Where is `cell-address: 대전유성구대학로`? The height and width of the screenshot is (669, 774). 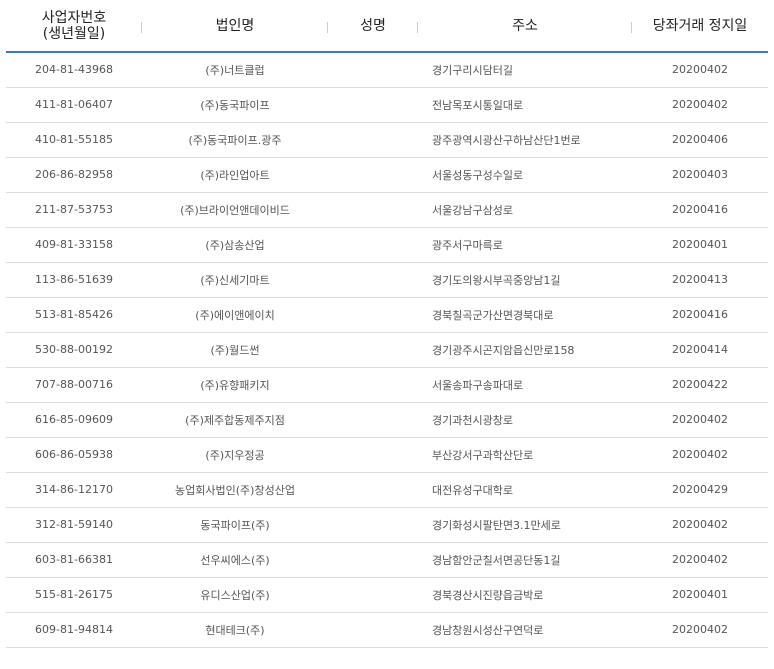
cell-address: 대전유성구대학로 is located at coordinates (472, 490).